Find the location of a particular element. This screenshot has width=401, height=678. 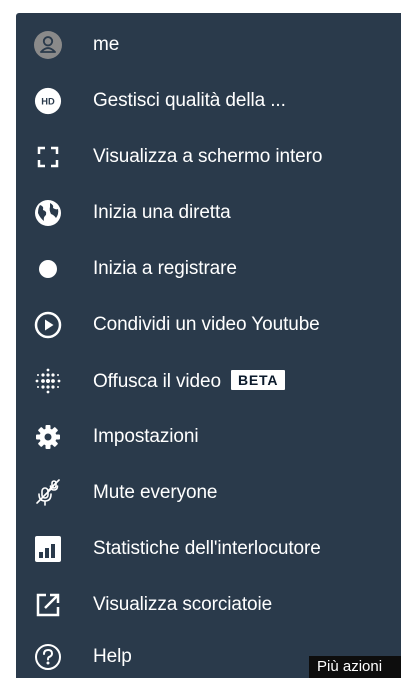

menu-item-fullscreen: Visualizza a schermo intero is located at coordinates (208, 157).